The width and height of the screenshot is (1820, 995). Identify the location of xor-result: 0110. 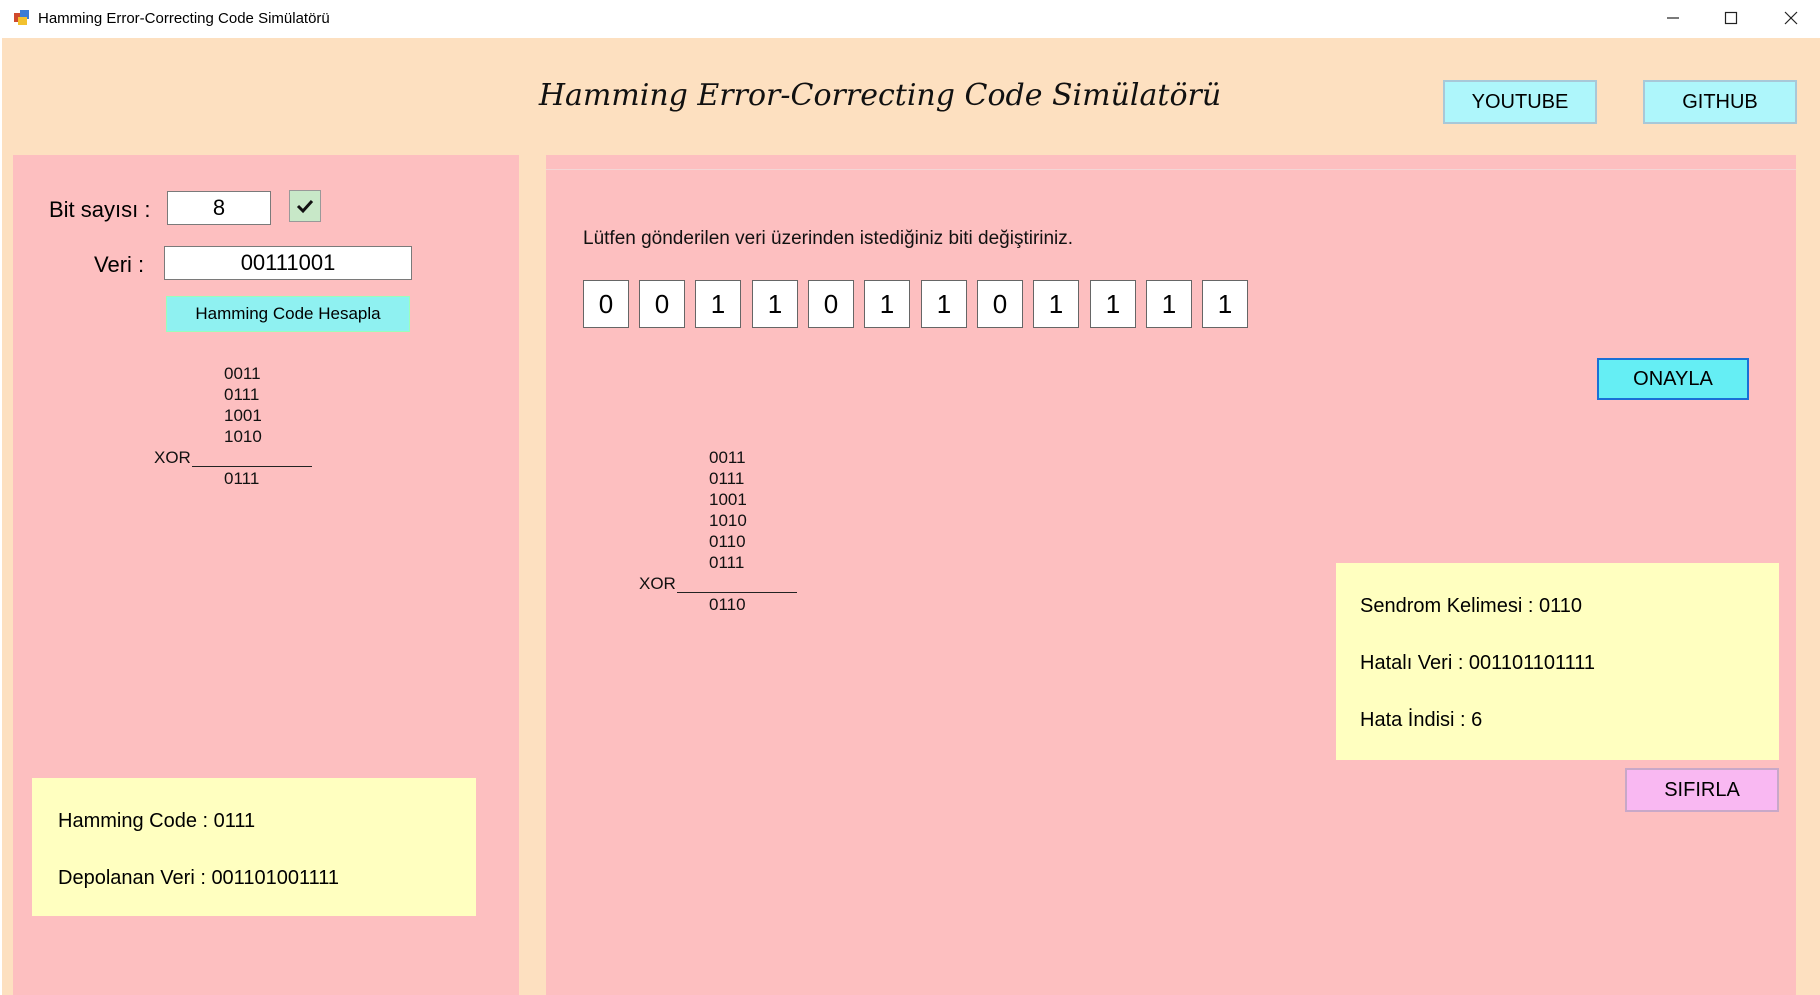
(727, 604).